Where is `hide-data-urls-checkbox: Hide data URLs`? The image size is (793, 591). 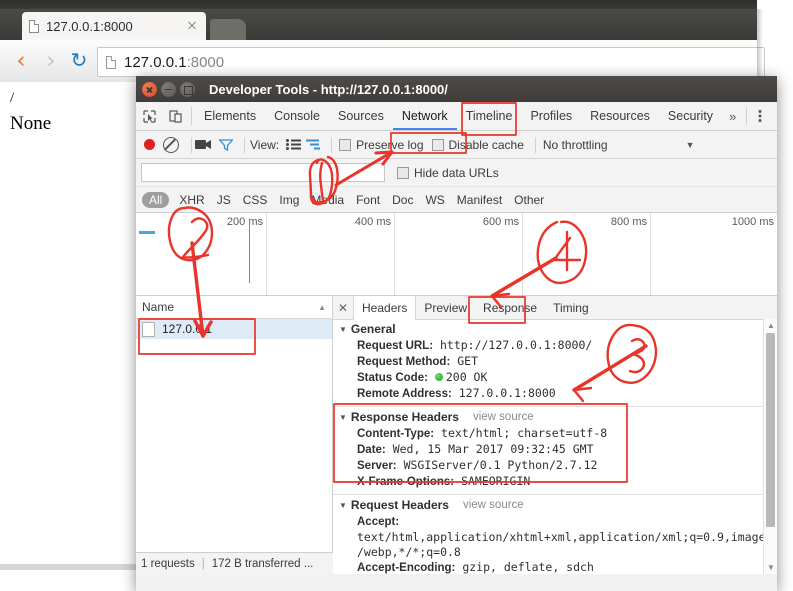
hide-data-urls-checkbox: Hide data URLs is located at coordinates (448, 173).